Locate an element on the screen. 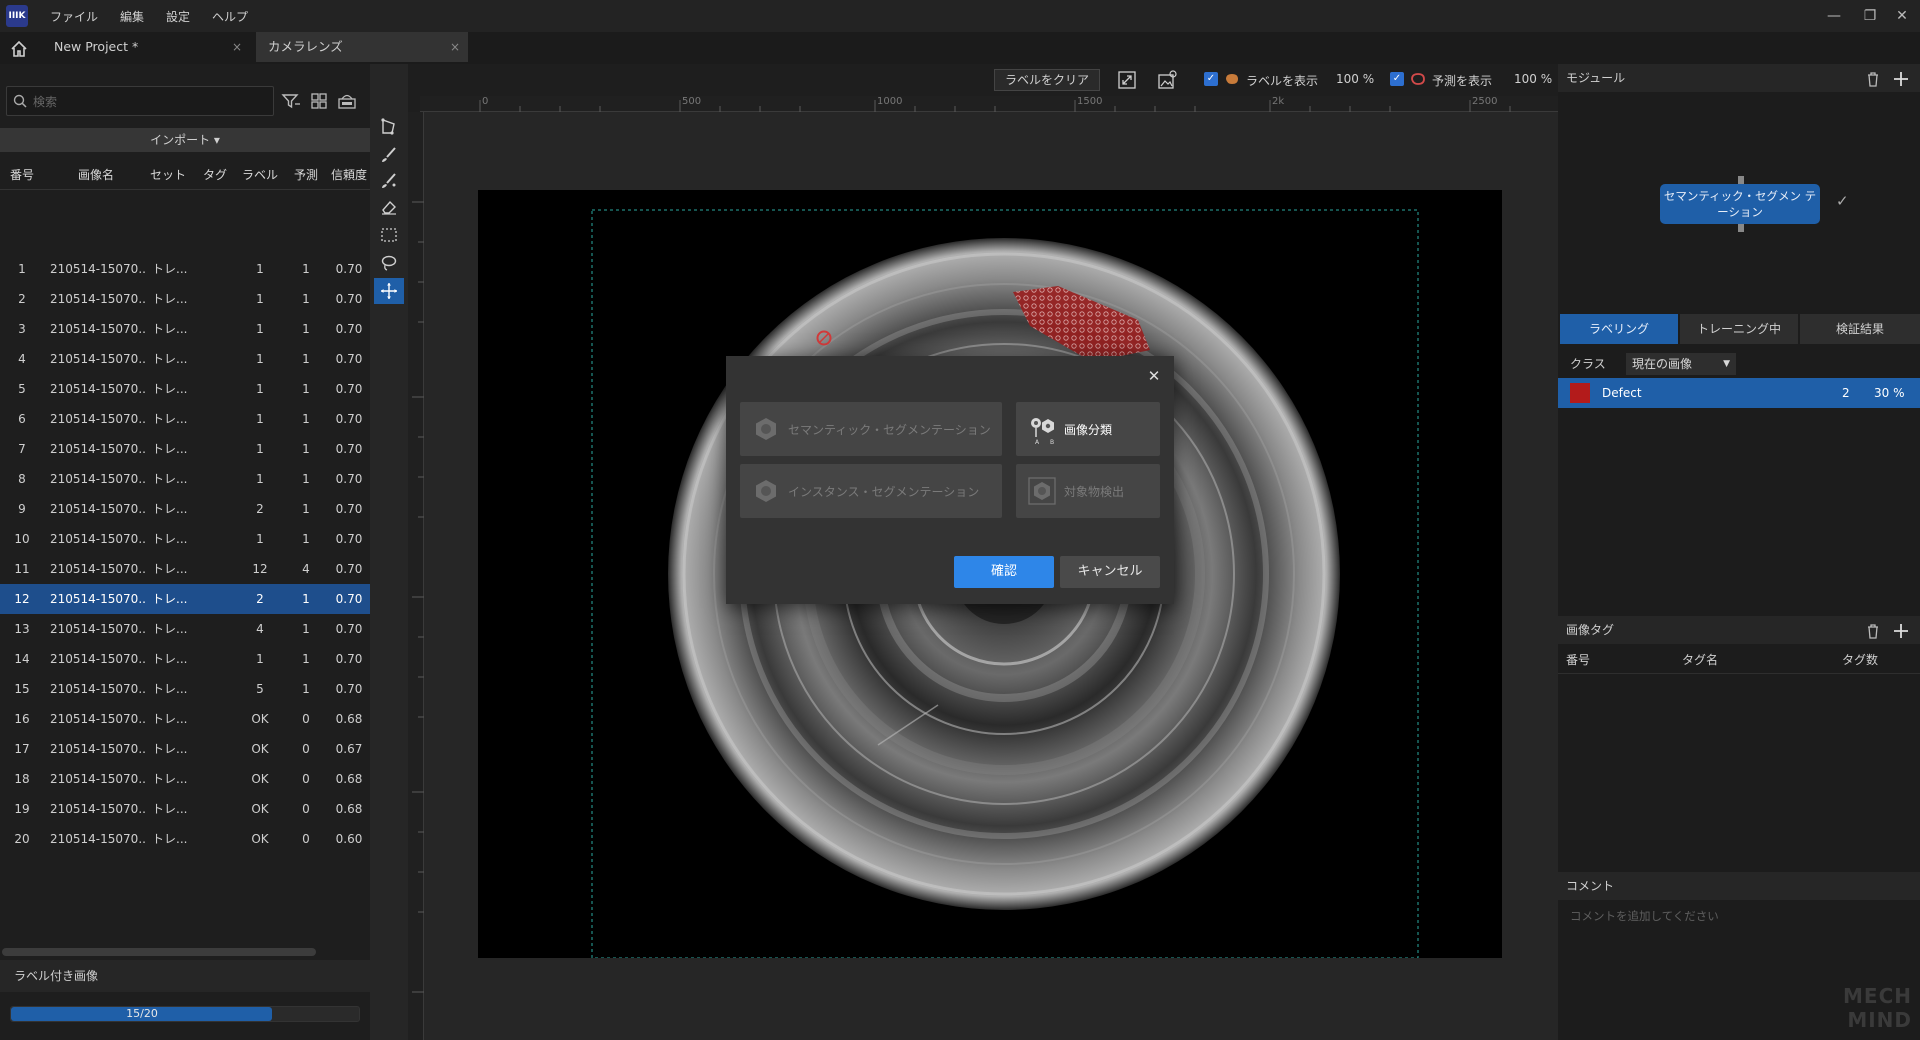 Image resolution: width=1920 pixels, height=1040 pixels. comment-input: コメントを追加してください is located at coordinates (1644, 916).